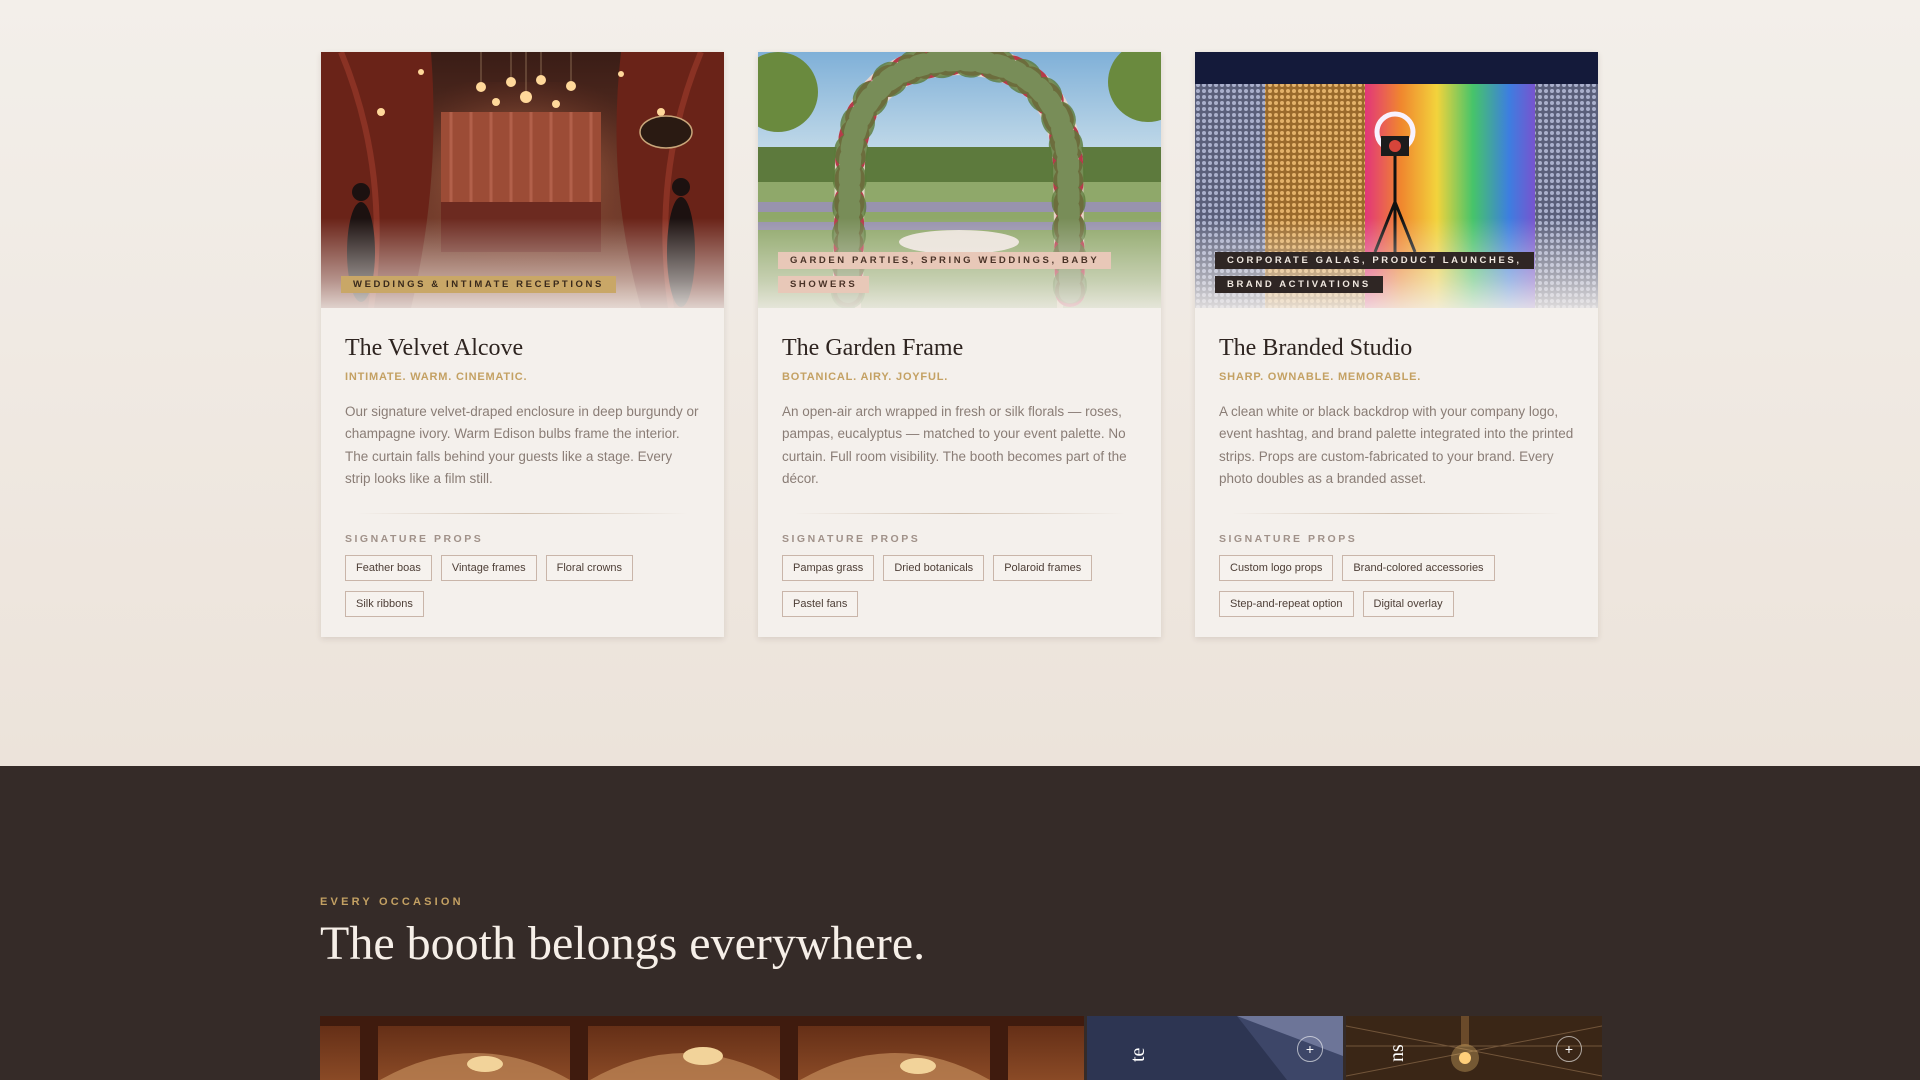 Image resolution: width=1920 pixels, height=1080 pixels. Describe the element at coordinates (1397, 1053) in the screenshot. I see `tile-label: ns` at that location.